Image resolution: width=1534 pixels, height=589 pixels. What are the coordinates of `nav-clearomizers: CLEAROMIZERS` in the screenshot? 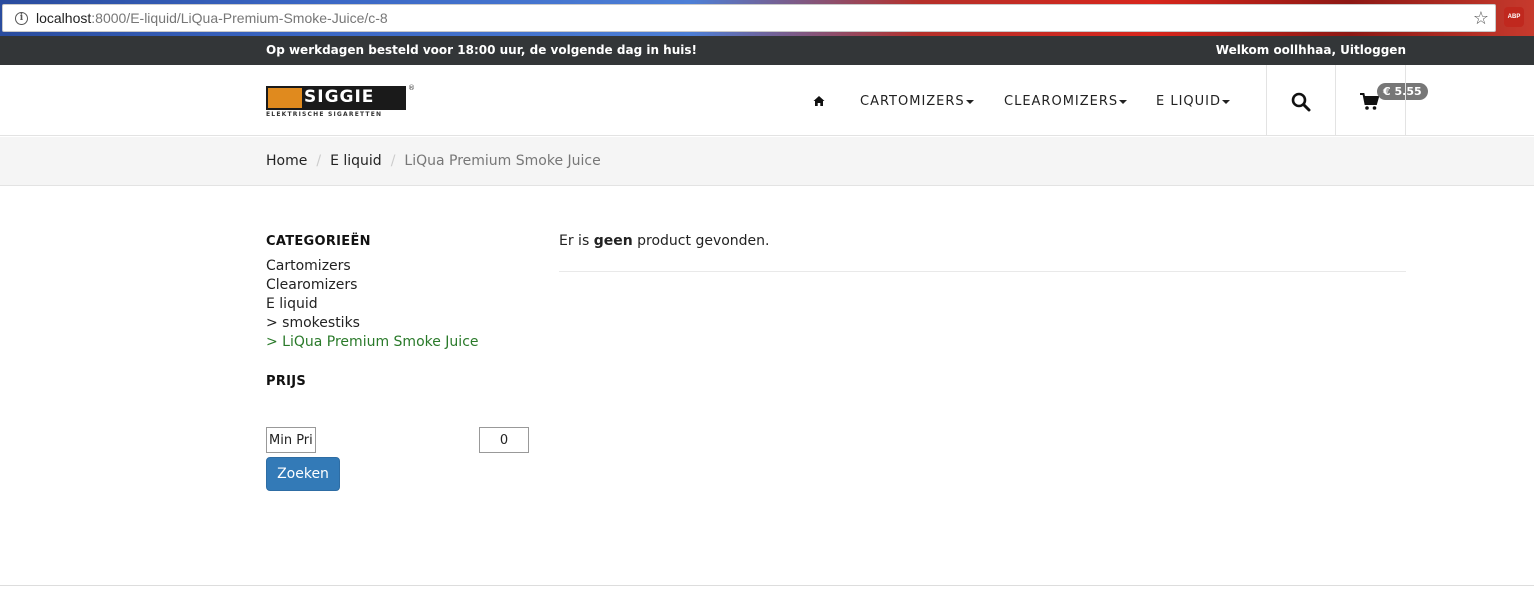 It's located at (1066, 101).